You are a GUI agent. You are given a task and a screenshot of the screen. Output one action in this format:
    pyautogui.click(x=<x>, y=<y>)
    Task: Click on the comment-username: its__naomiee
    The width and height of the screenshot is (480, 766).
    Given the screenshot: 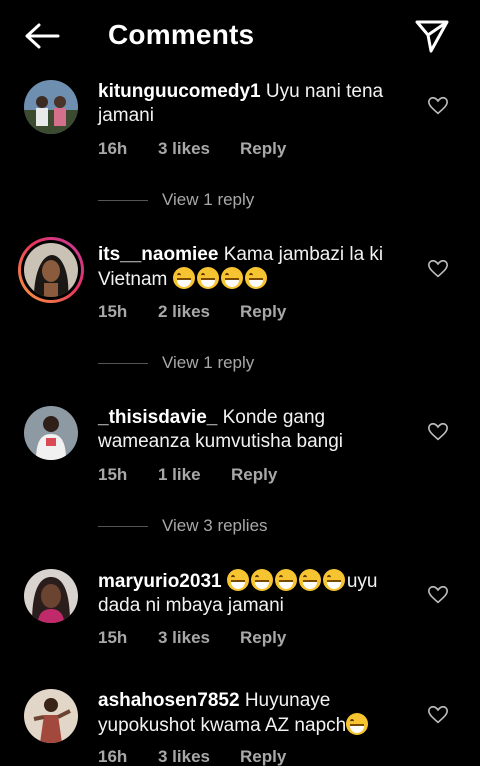 What is the action you would take?
    pyautogui.click(x=158, y=254)
    